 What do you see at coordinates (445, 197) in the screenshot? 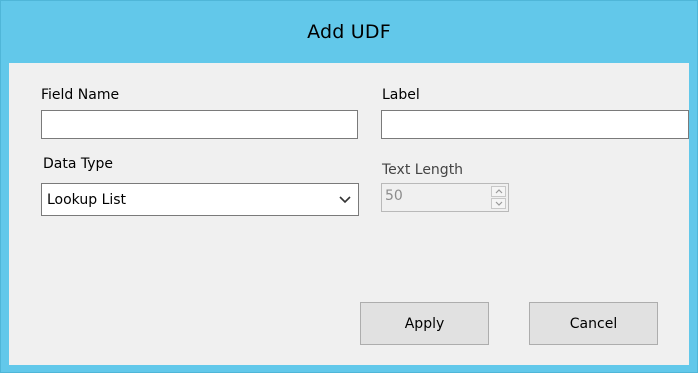
I see `text-length-spinner: 50` at bounding box center [445, 197].